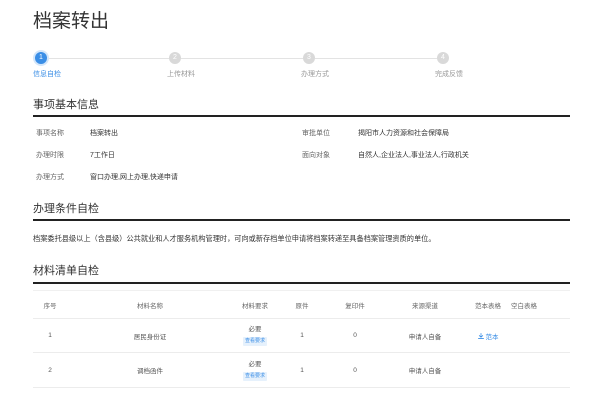 Image resolution: width=600 pixels, height=397 pixels. Describe the element at coordinates (524, 306) in the screenshot. I see `column-header-blank-form: 空白表格` at that location.